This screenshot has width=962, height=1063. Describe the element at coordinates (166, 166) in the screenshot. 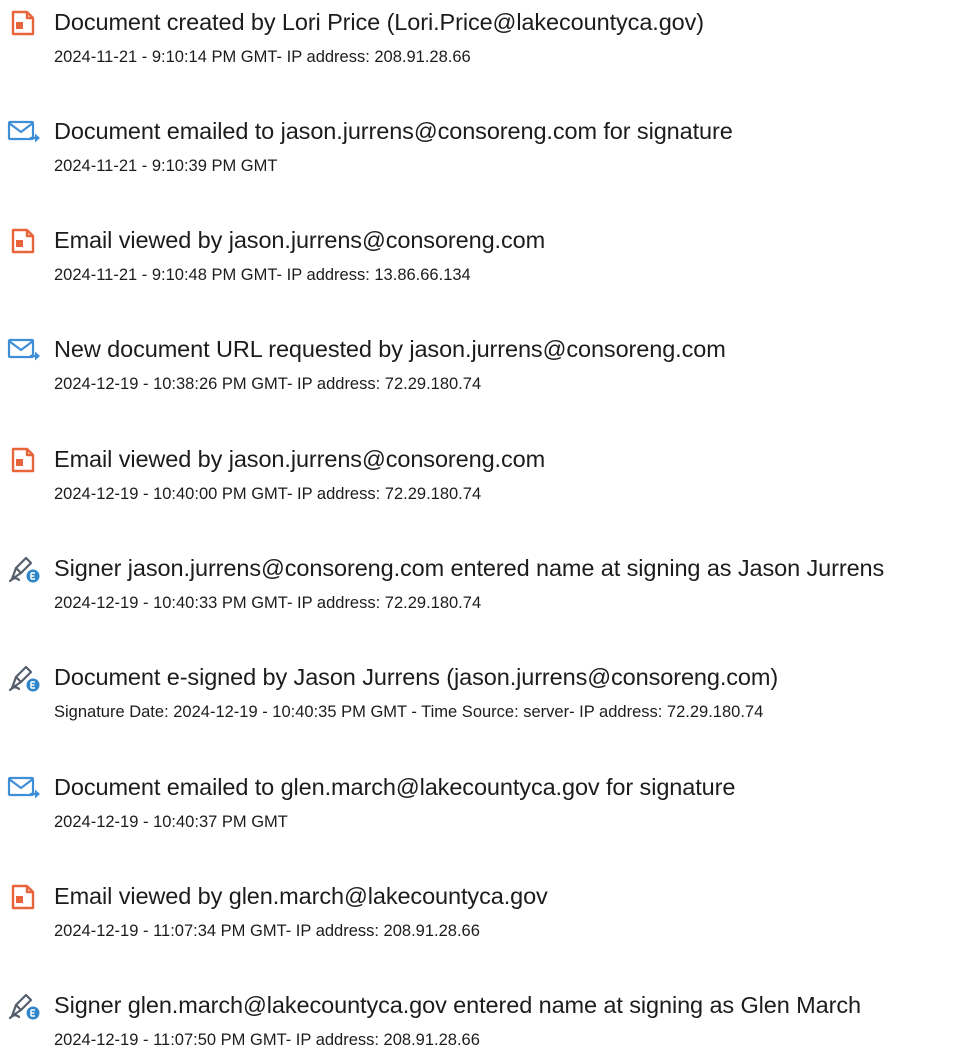

I see `entry-timestamp: 2024-11-21 - 9:10:39 PM GMT` at that location.